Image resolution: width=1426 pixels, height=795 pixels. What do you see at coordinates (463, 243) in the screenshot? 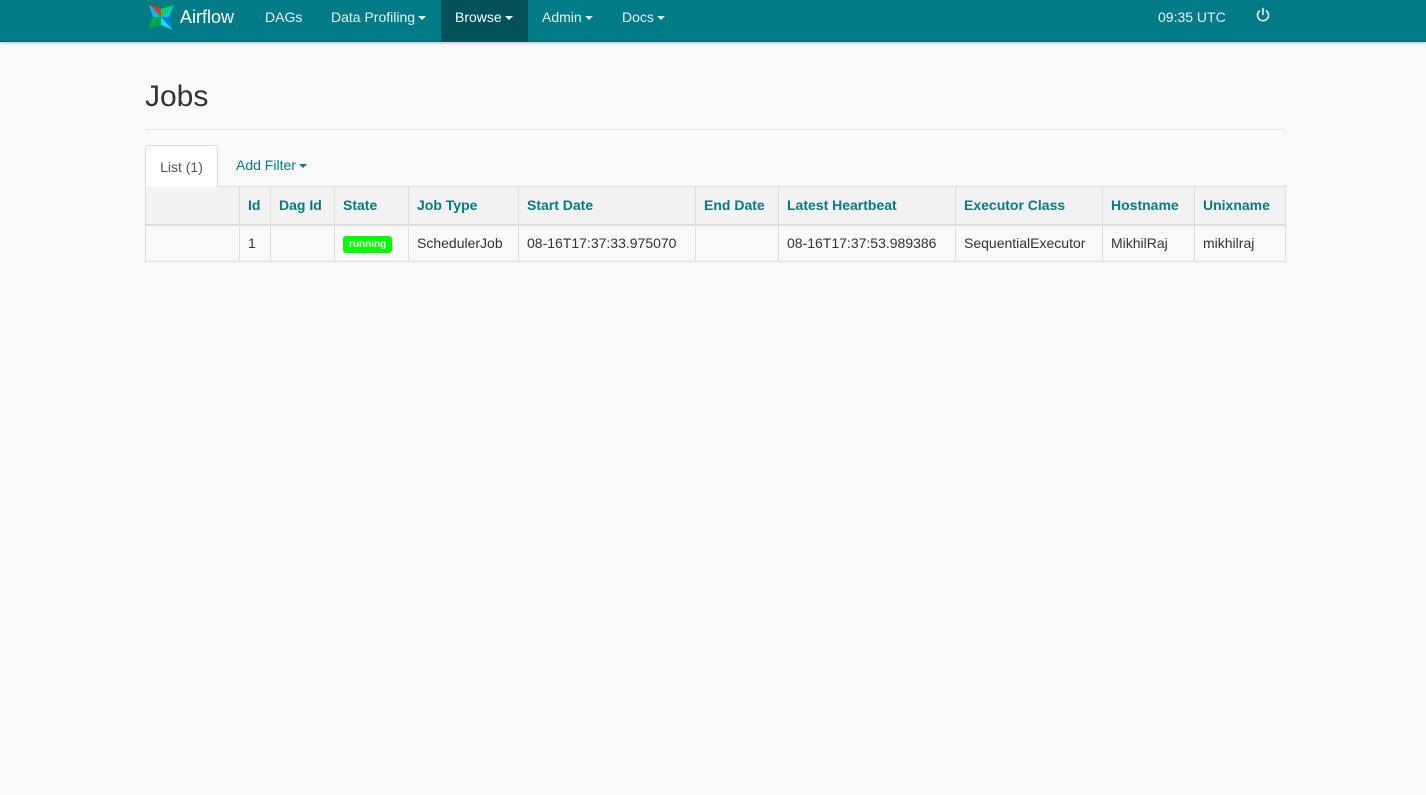
I see `cell-job-type: SchedulerJob` at bounding box center [463, 243].